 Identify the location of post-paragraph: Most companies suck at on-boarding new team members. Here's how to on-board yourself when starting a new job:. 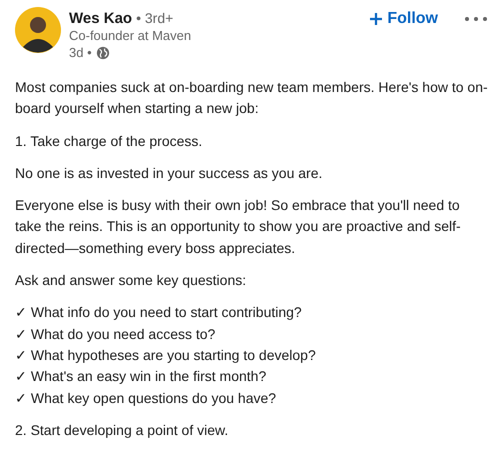
(252, 98).